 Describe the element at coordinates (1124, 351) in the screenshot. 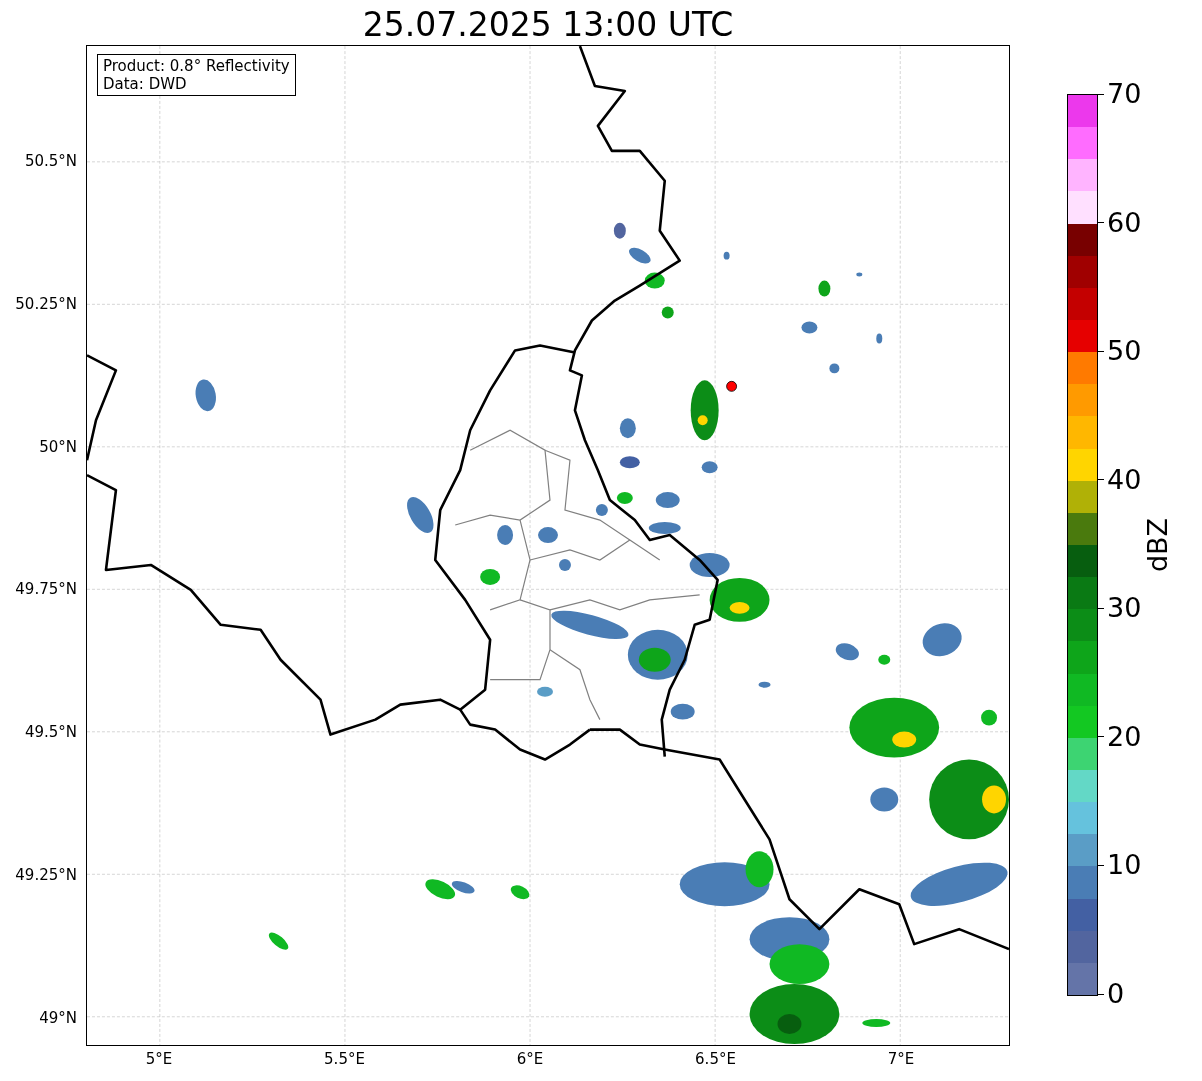

I see `colorbar-tick-label: 50` at that location.